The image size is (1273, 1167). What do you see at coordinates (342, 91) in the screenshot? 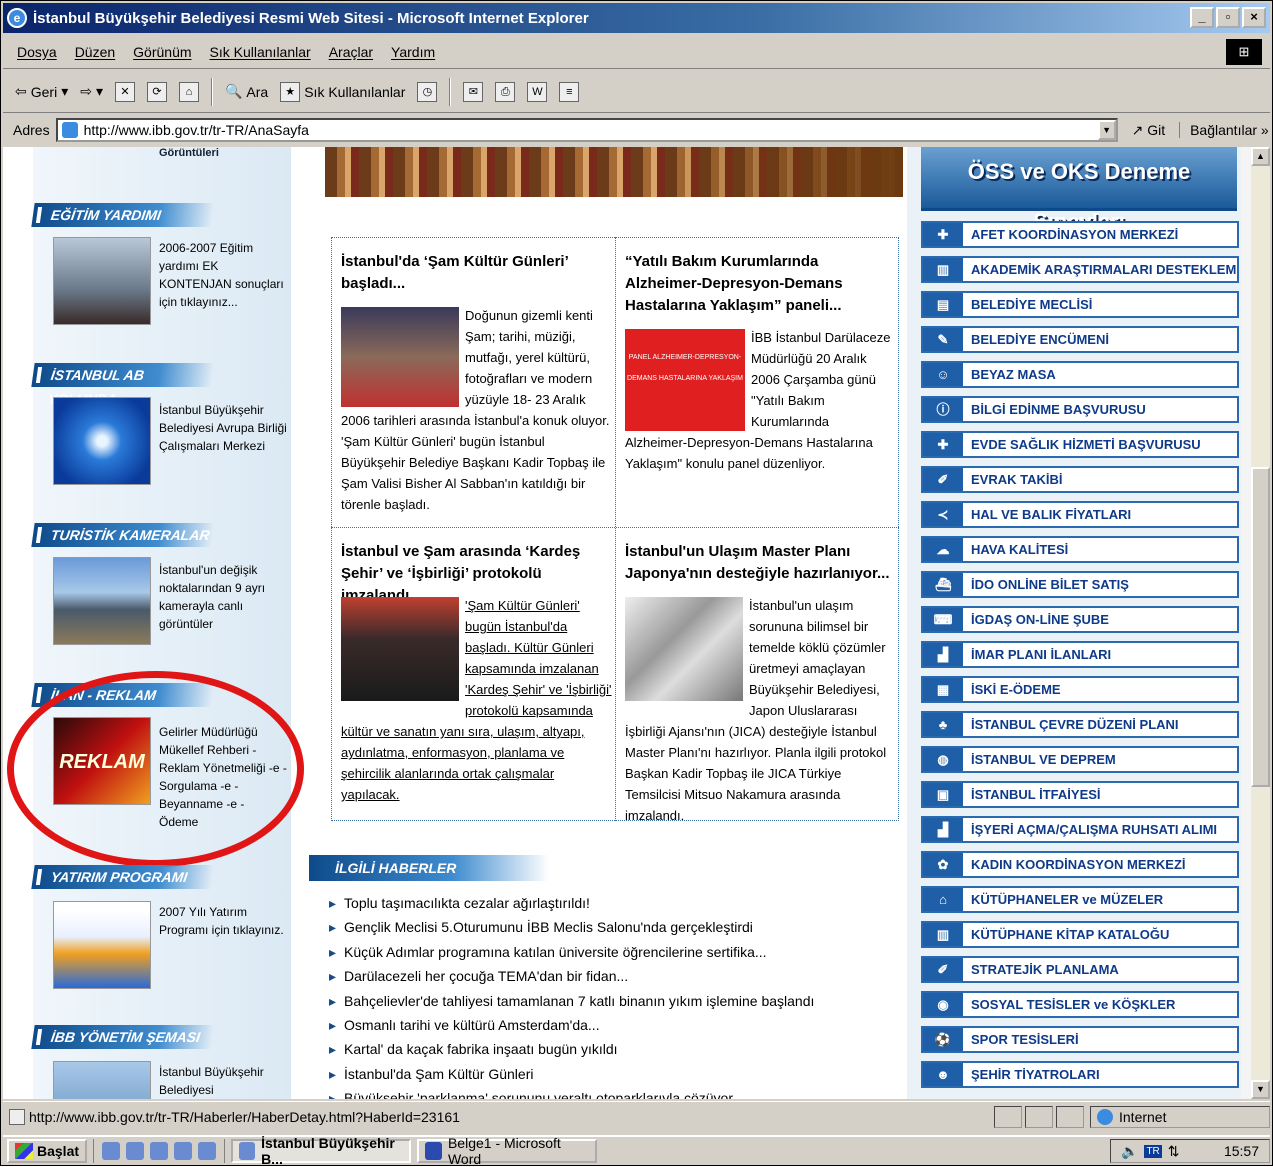
I see `favorites-button: ★ Sık Kullanılanlar` at bounding box center [342, 91].